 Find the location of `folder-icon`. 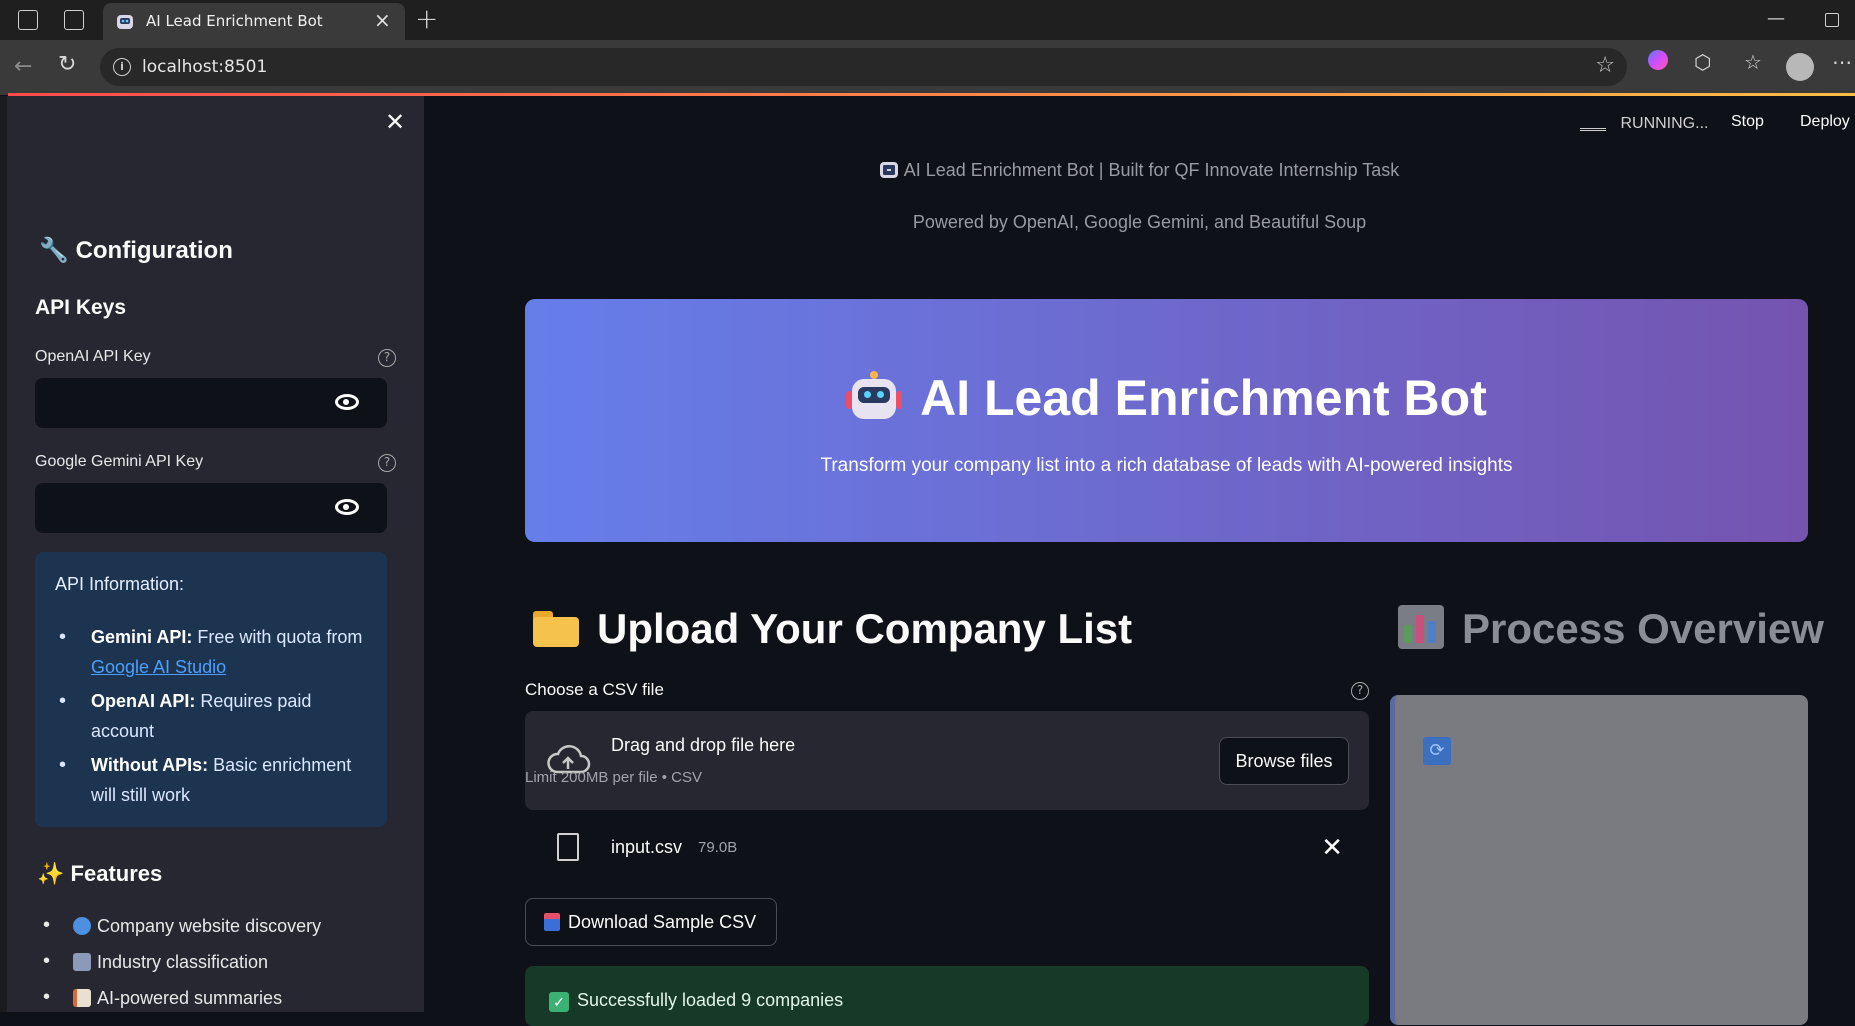

folder-icon is located at coordinates (556, 629).